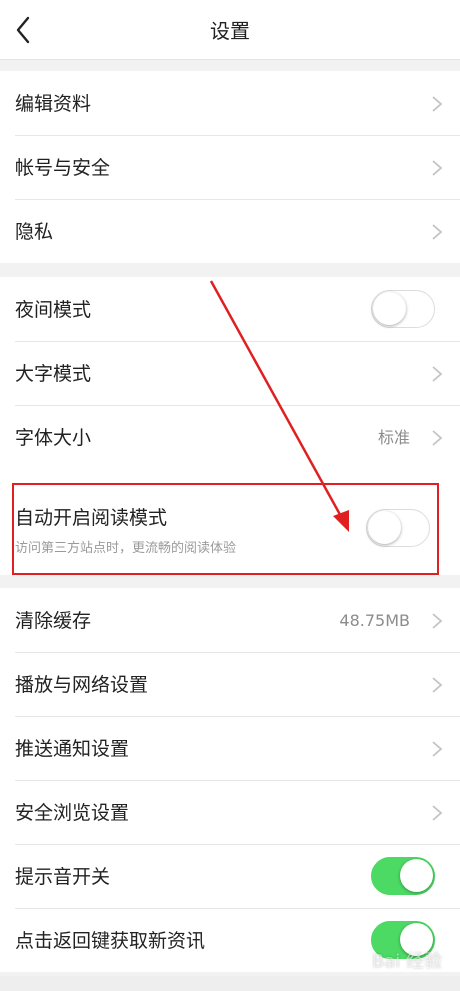  Describe the element at coordinates (230, 103) in the screenshot. I see `edit-profile-row: 编辑资料` at that location.